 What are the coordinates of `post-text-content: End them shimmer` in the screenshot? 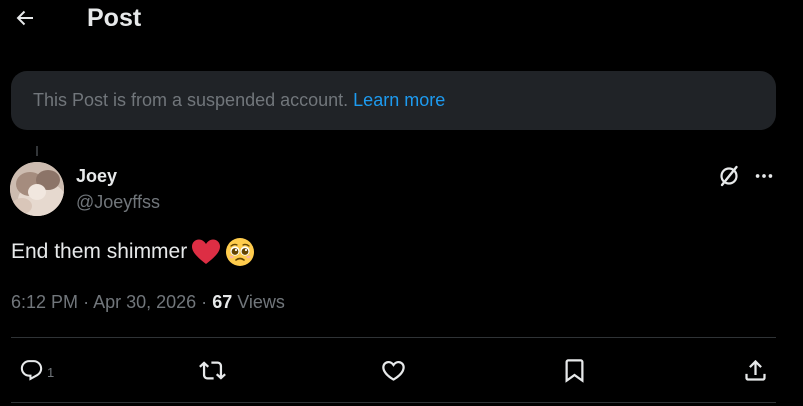 It's located at (99, 251).